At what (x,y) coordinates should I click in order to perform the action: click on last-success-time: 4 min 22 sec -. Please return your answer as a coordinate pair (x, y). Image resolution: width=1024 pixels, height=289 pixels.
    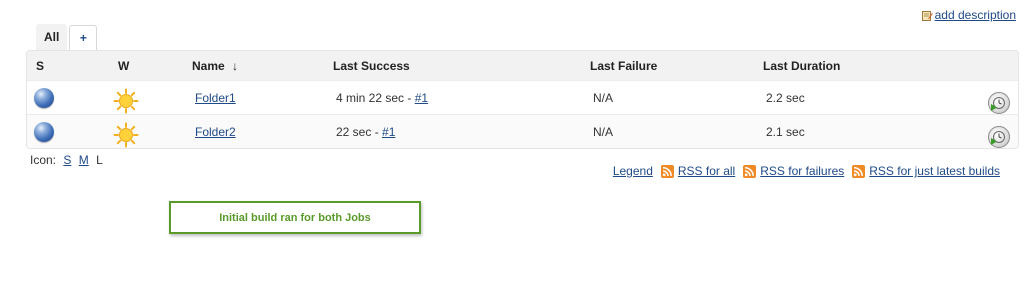
    Looking at the image, I should click on (375, 97).